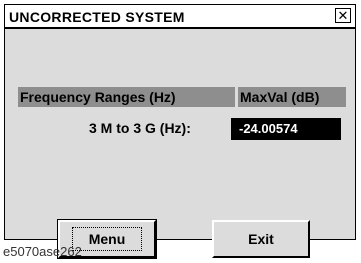 This screenshot has width=361, height=263. Describe the element at coordinates (261, 239) in the screenshot. I see `exit-button: Exit` at that location.